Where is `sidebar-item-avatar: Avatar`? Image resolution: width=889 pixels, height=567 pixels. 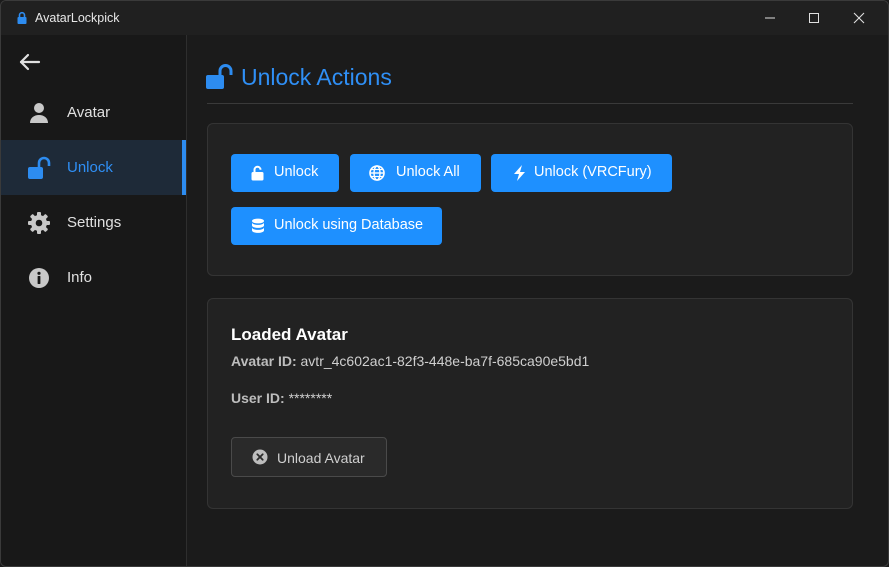
sidebar-item-avatar: Avatar is located at coordinates (93, 112).